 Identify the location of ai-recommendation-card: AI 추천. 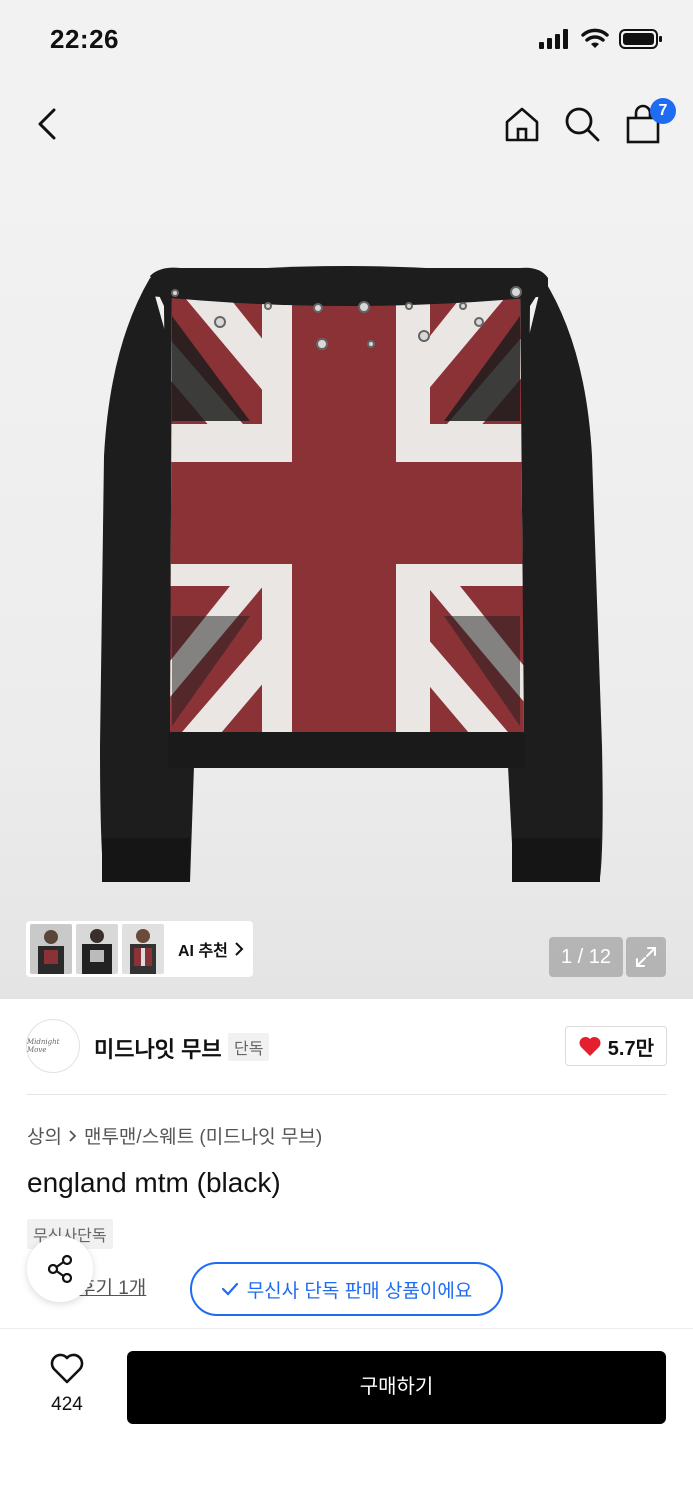
(139, 949).